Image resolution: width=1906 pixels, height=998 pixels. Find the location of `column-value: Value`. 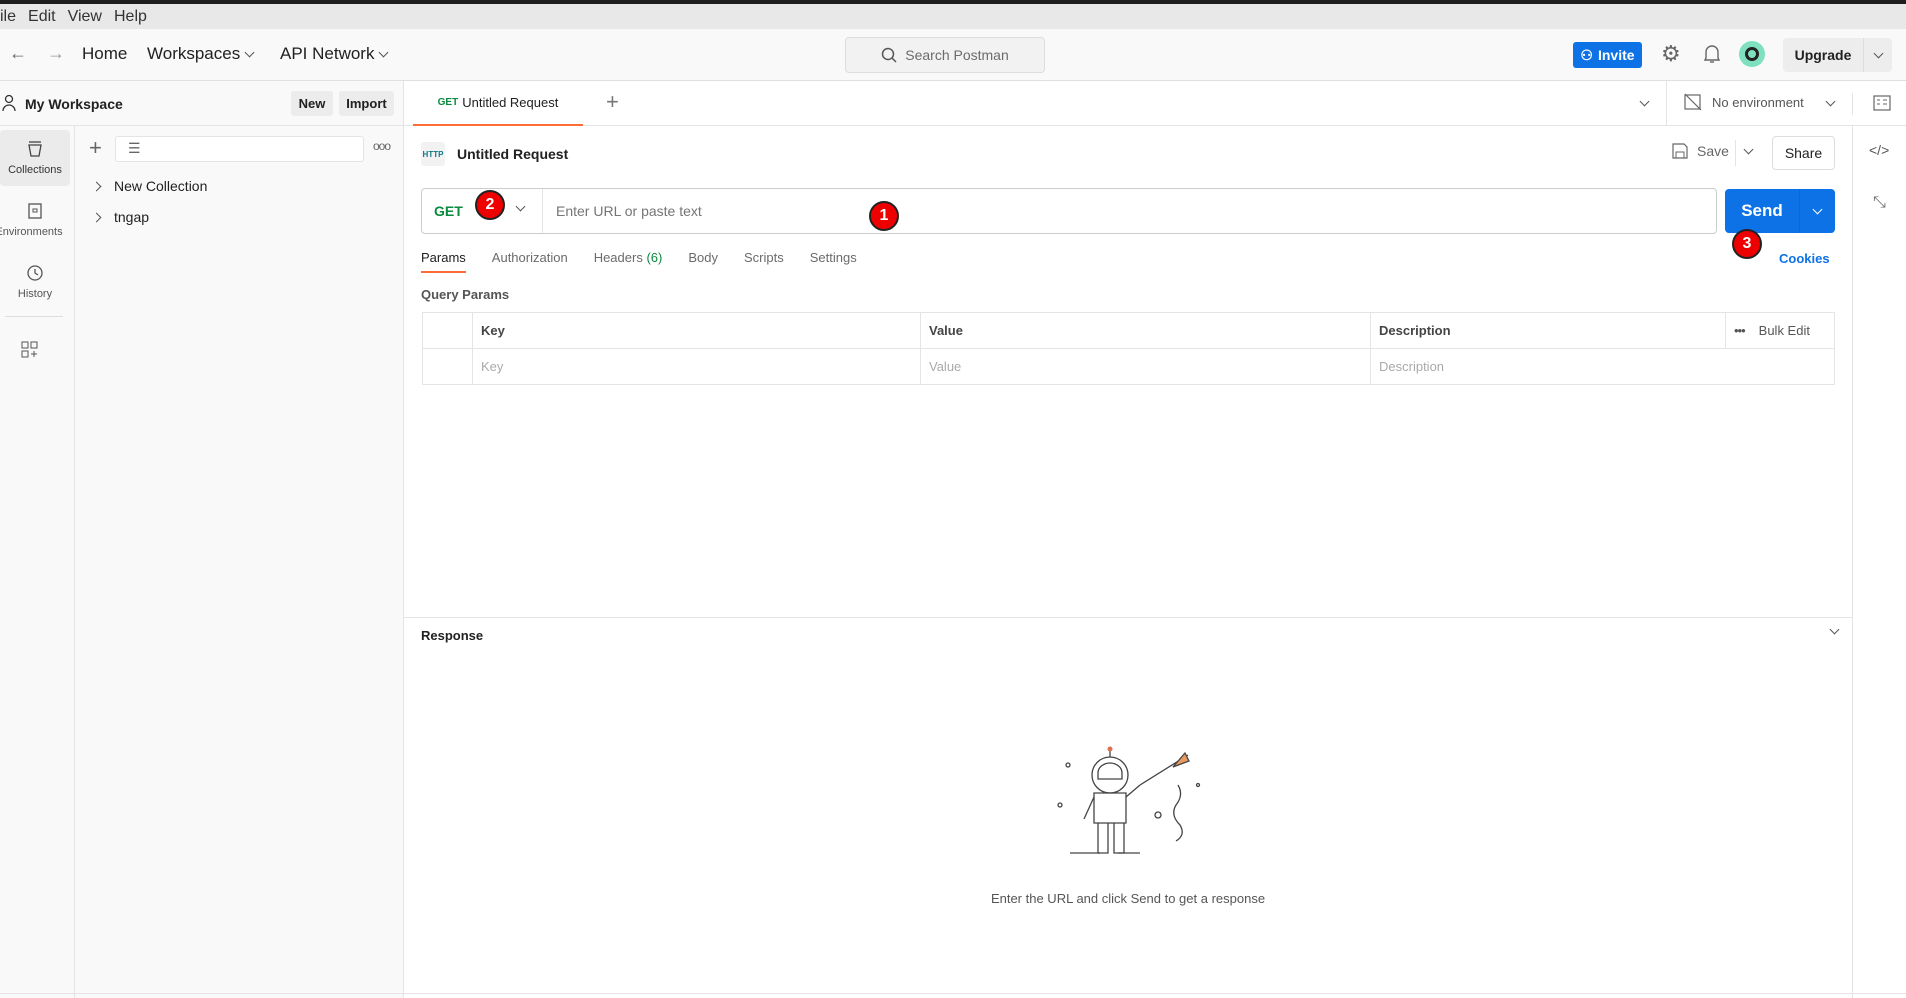

column-value: Value is located at coordinates (1145, 330).